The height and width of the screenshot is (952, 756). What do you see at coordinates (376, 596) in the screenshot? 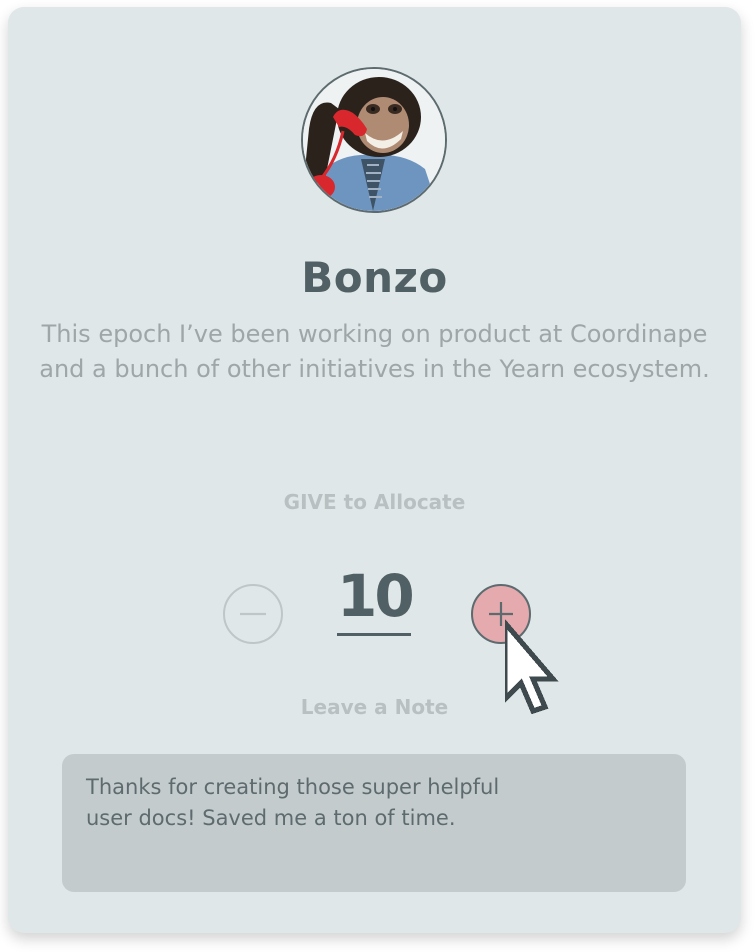
I see `give-amount-value: 10` at bounding box center [376, 596].